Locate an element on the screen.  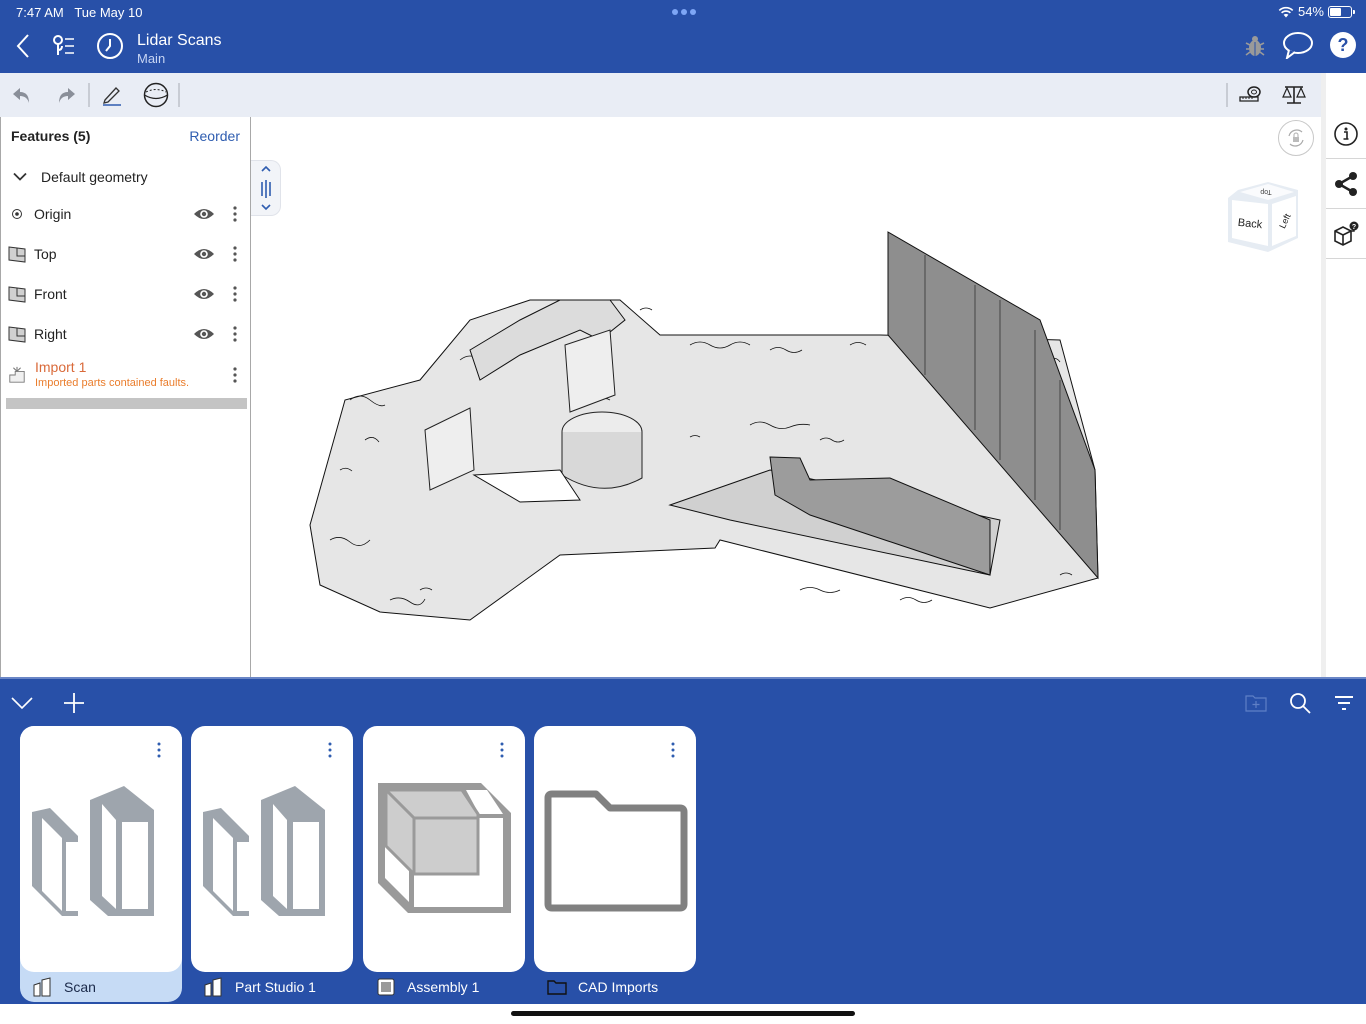
parts-button: ? is located at coordinates (1346, 234).